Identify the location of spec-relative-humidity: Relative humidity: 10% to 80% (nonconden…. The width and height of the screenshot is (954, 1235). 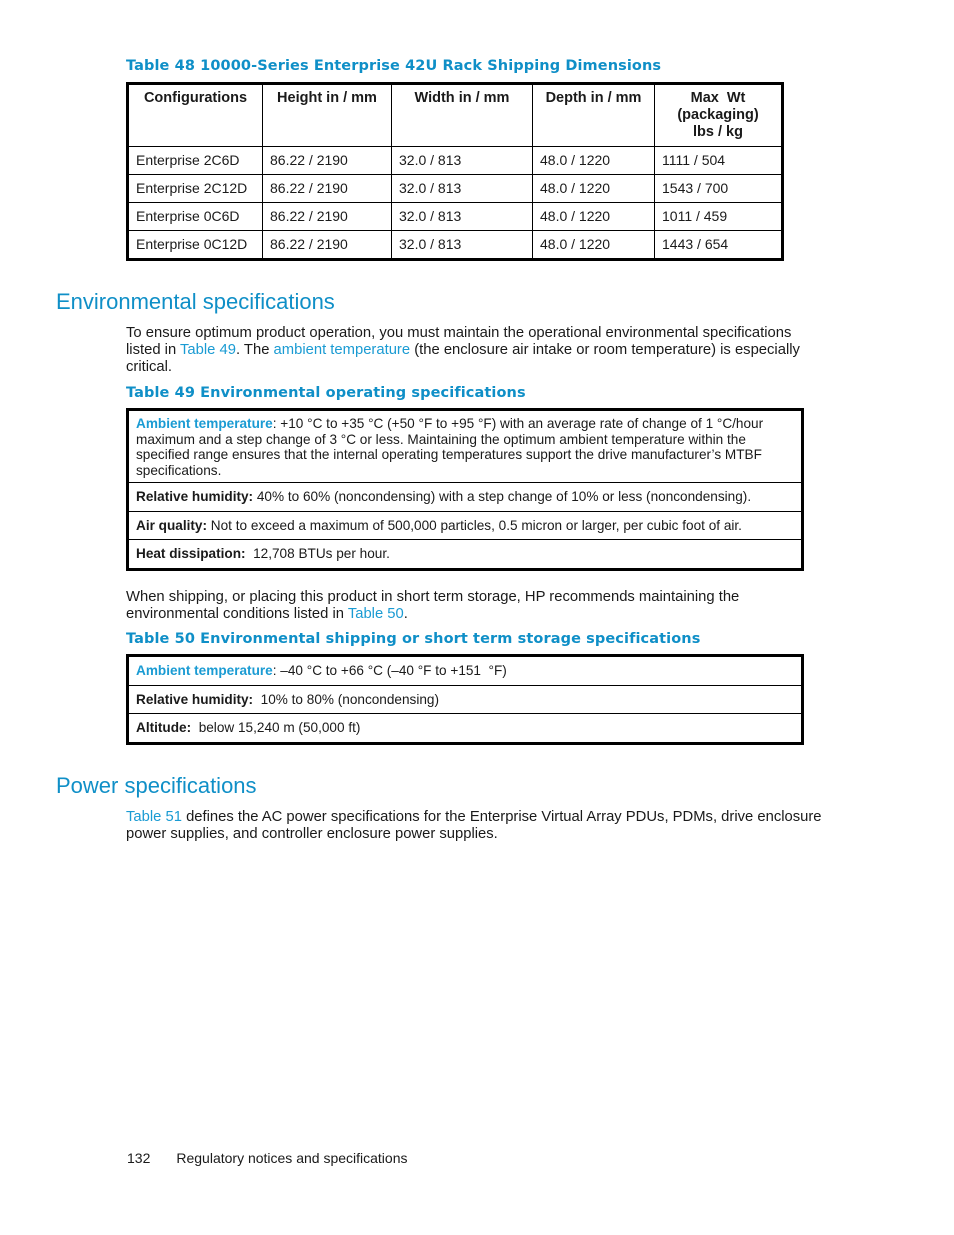
(465, 699).